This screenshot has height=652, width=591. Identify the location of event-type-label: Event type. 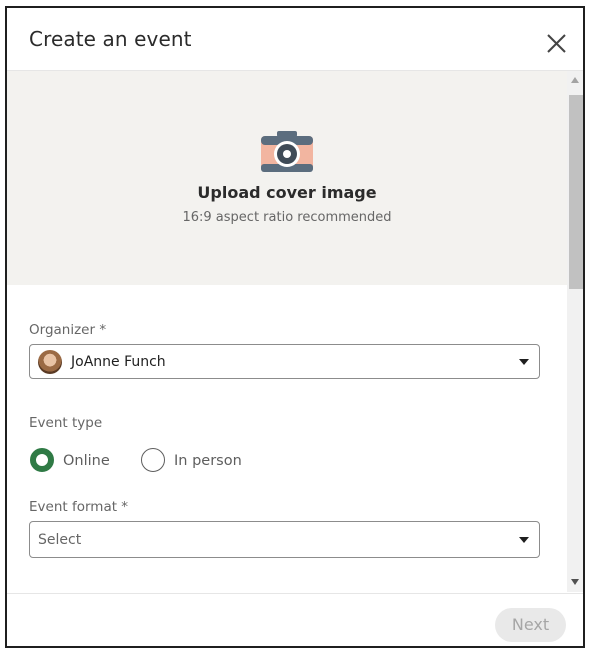
(66, 423).